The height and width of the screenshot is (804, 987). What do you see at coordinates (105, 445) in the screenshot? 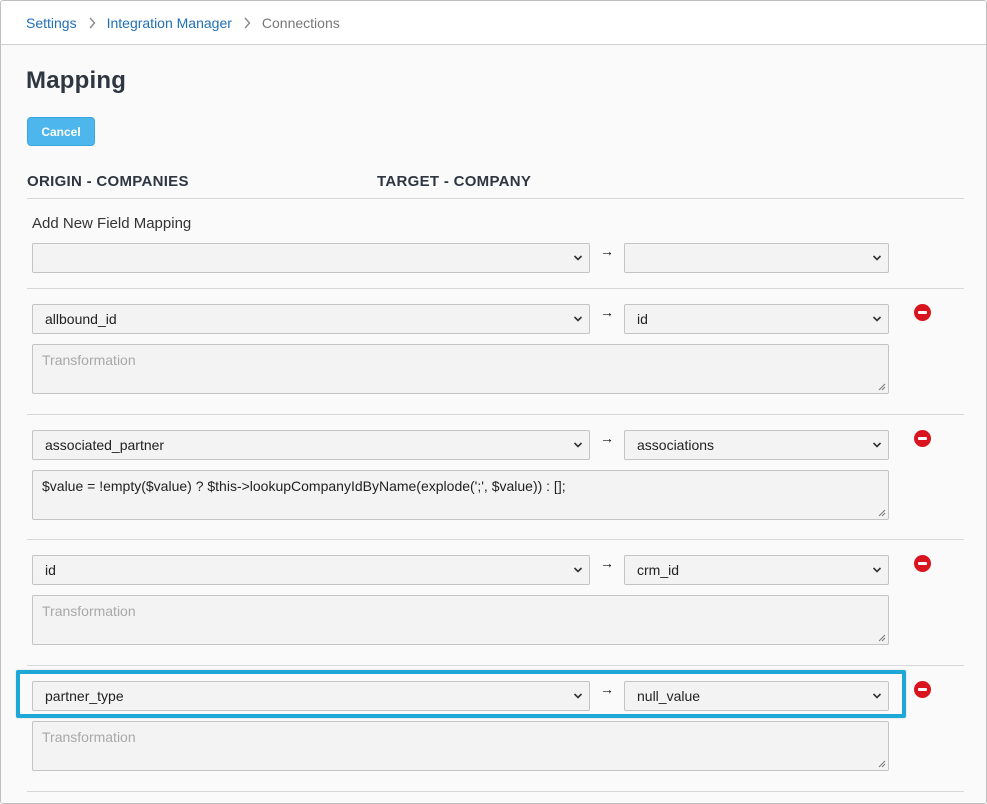
I see `select-value: associated_partner` at bounding box center [105, 445].